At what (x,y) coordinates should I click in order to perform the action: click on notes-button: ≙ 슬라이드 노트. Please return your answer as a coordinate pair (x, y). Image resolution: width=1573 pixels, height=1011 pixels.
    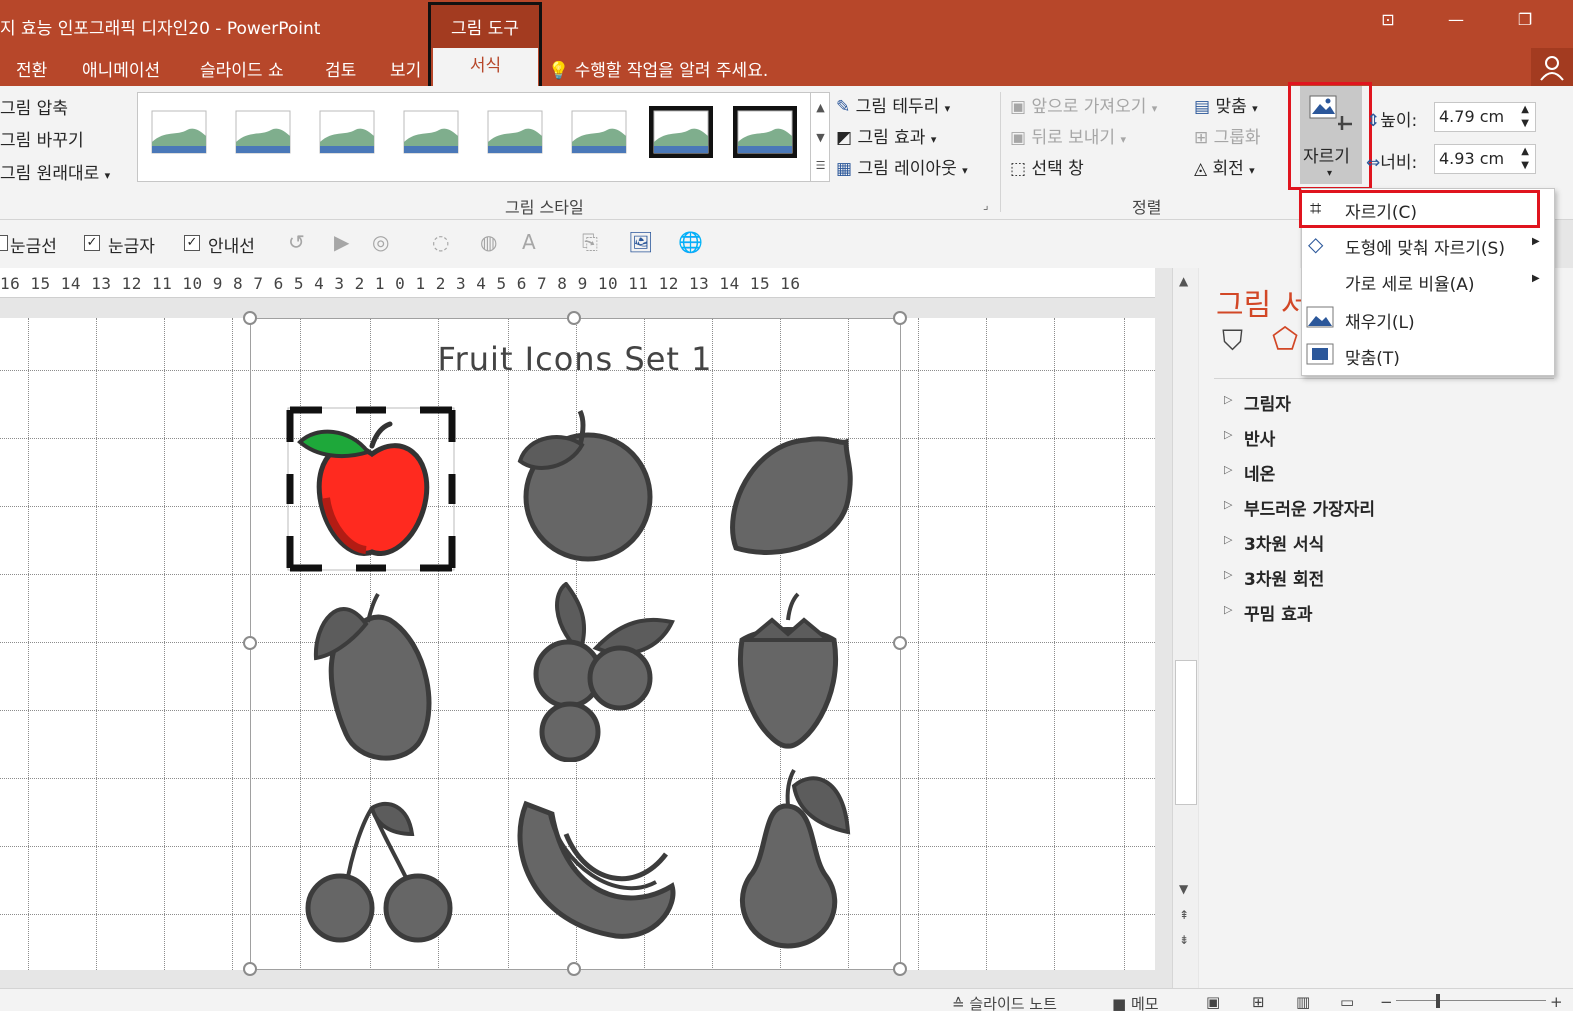
    Looking at the image, I should click on (1004, 1002).